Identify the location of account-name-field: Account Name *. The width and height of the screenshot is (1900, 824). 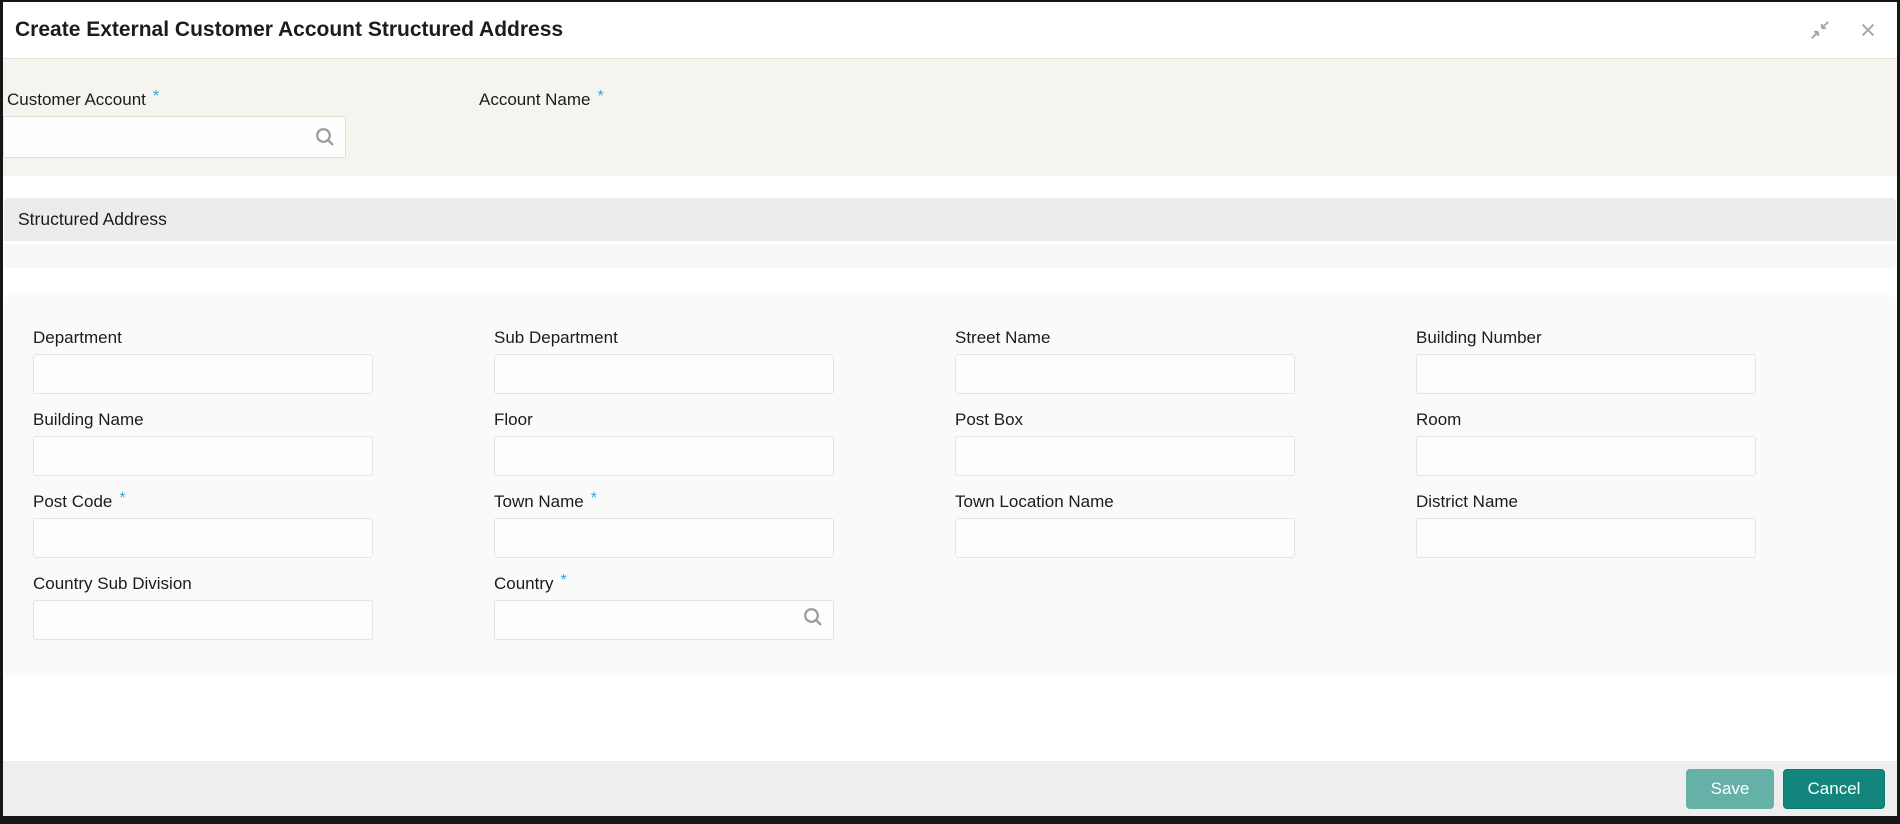
(541, 99).